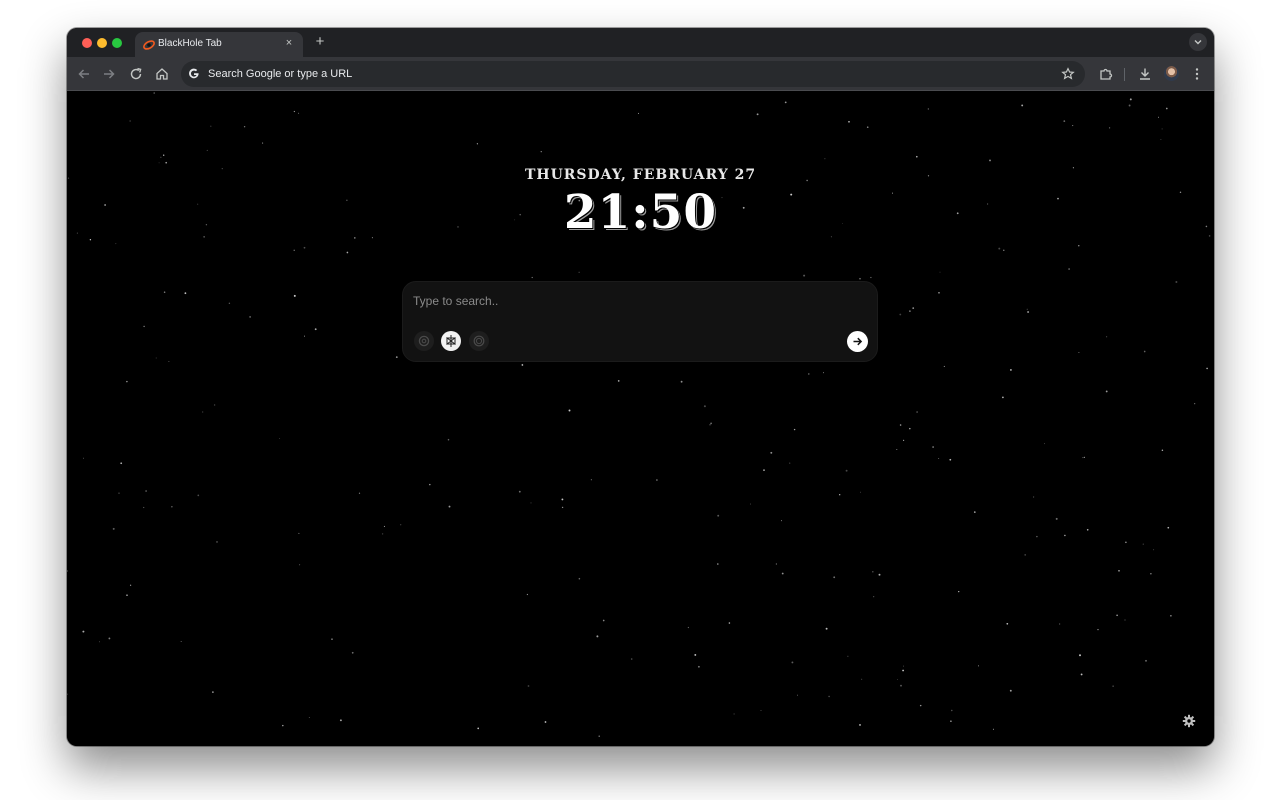 This screenshot has height=800, width=1280. I want to click on search-input, so click(623, 301).